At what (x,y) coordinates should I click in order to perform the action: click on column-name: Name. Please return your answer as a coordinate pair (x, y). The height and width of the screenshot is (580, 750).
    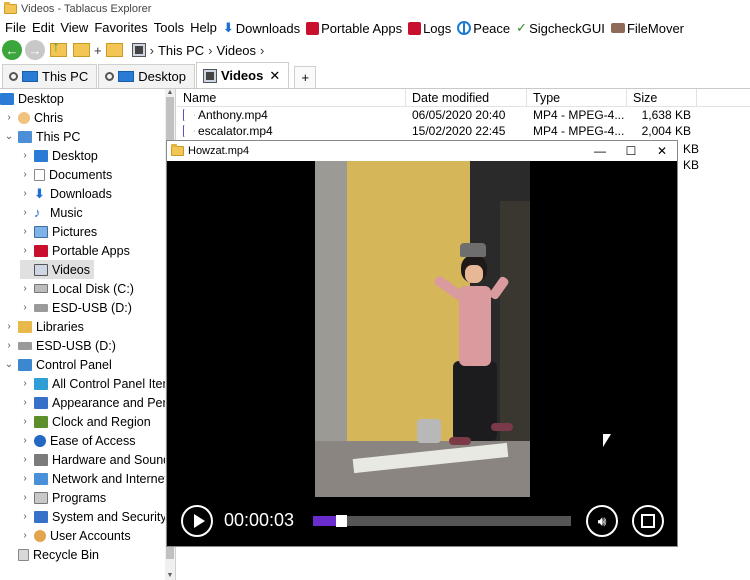
    Looking at the image, I should click on (291, 98).